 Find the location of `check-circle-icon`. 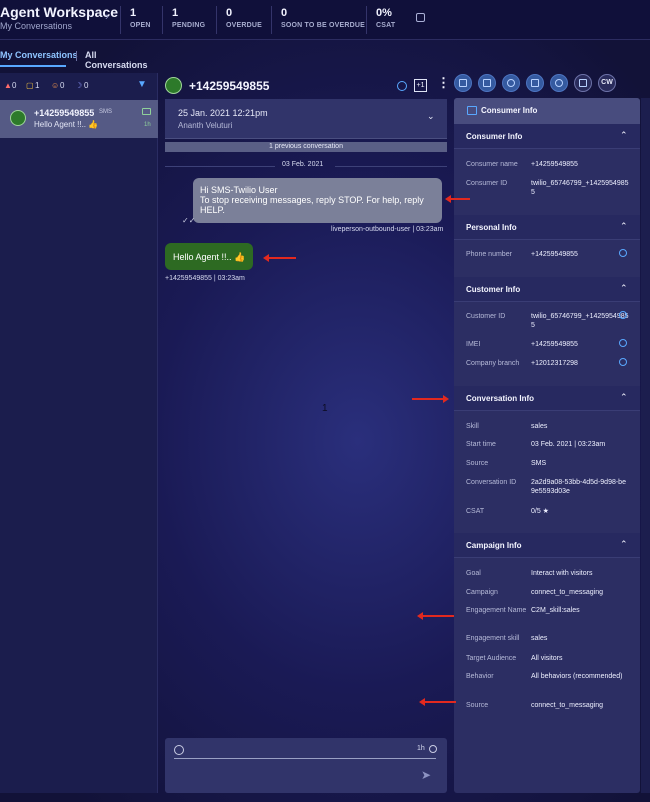

check-circle-icon is located at coordinates (402, 86).